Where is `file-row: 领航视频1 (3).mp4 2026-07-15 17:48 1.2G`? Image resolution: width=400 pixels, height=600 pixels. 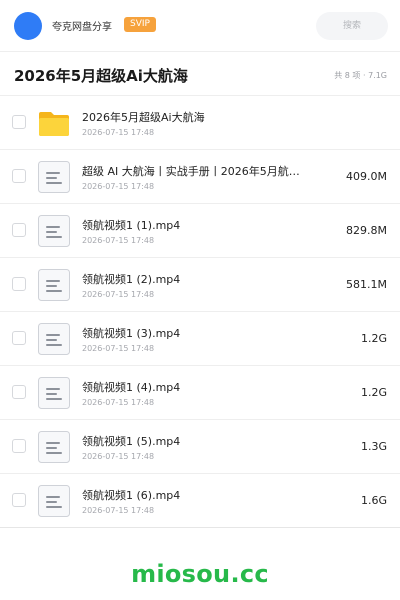
file-row: 领航视频1 (3).mp4 2026-07-15 17:48 1.2G is located at coordinates (200, 339).